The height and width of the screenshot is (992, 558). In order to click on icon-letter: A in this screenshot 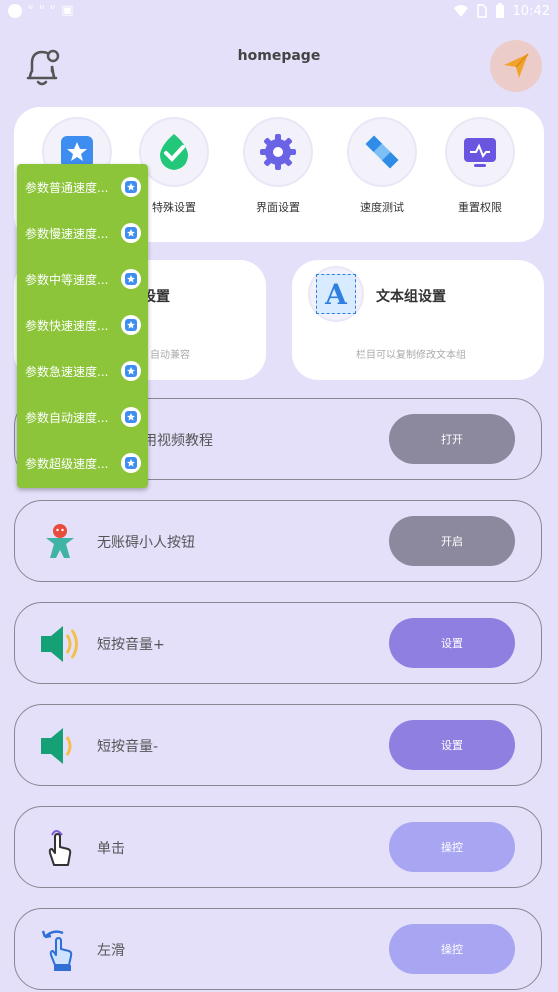, I will do `click(336, 294)`.